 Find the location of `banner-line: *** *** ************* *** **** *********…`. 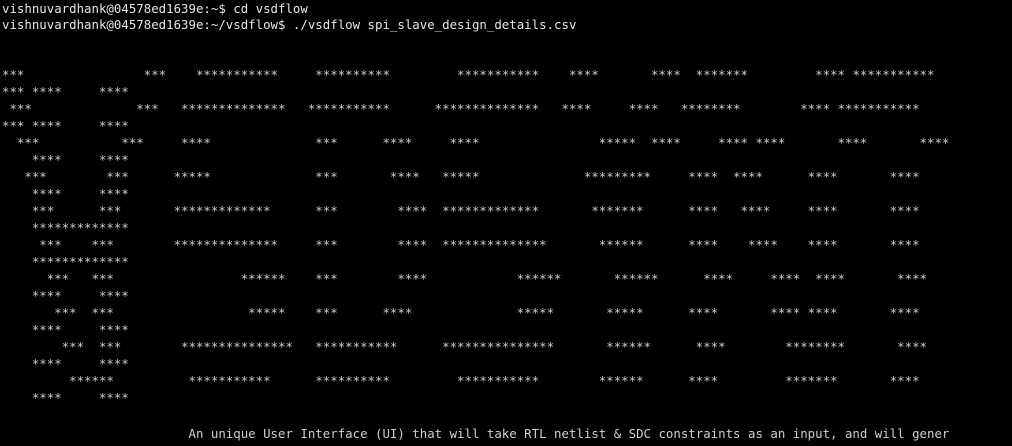

banner-line: *** *** ************* *** **** *********… is located at coordinates (461, 210).